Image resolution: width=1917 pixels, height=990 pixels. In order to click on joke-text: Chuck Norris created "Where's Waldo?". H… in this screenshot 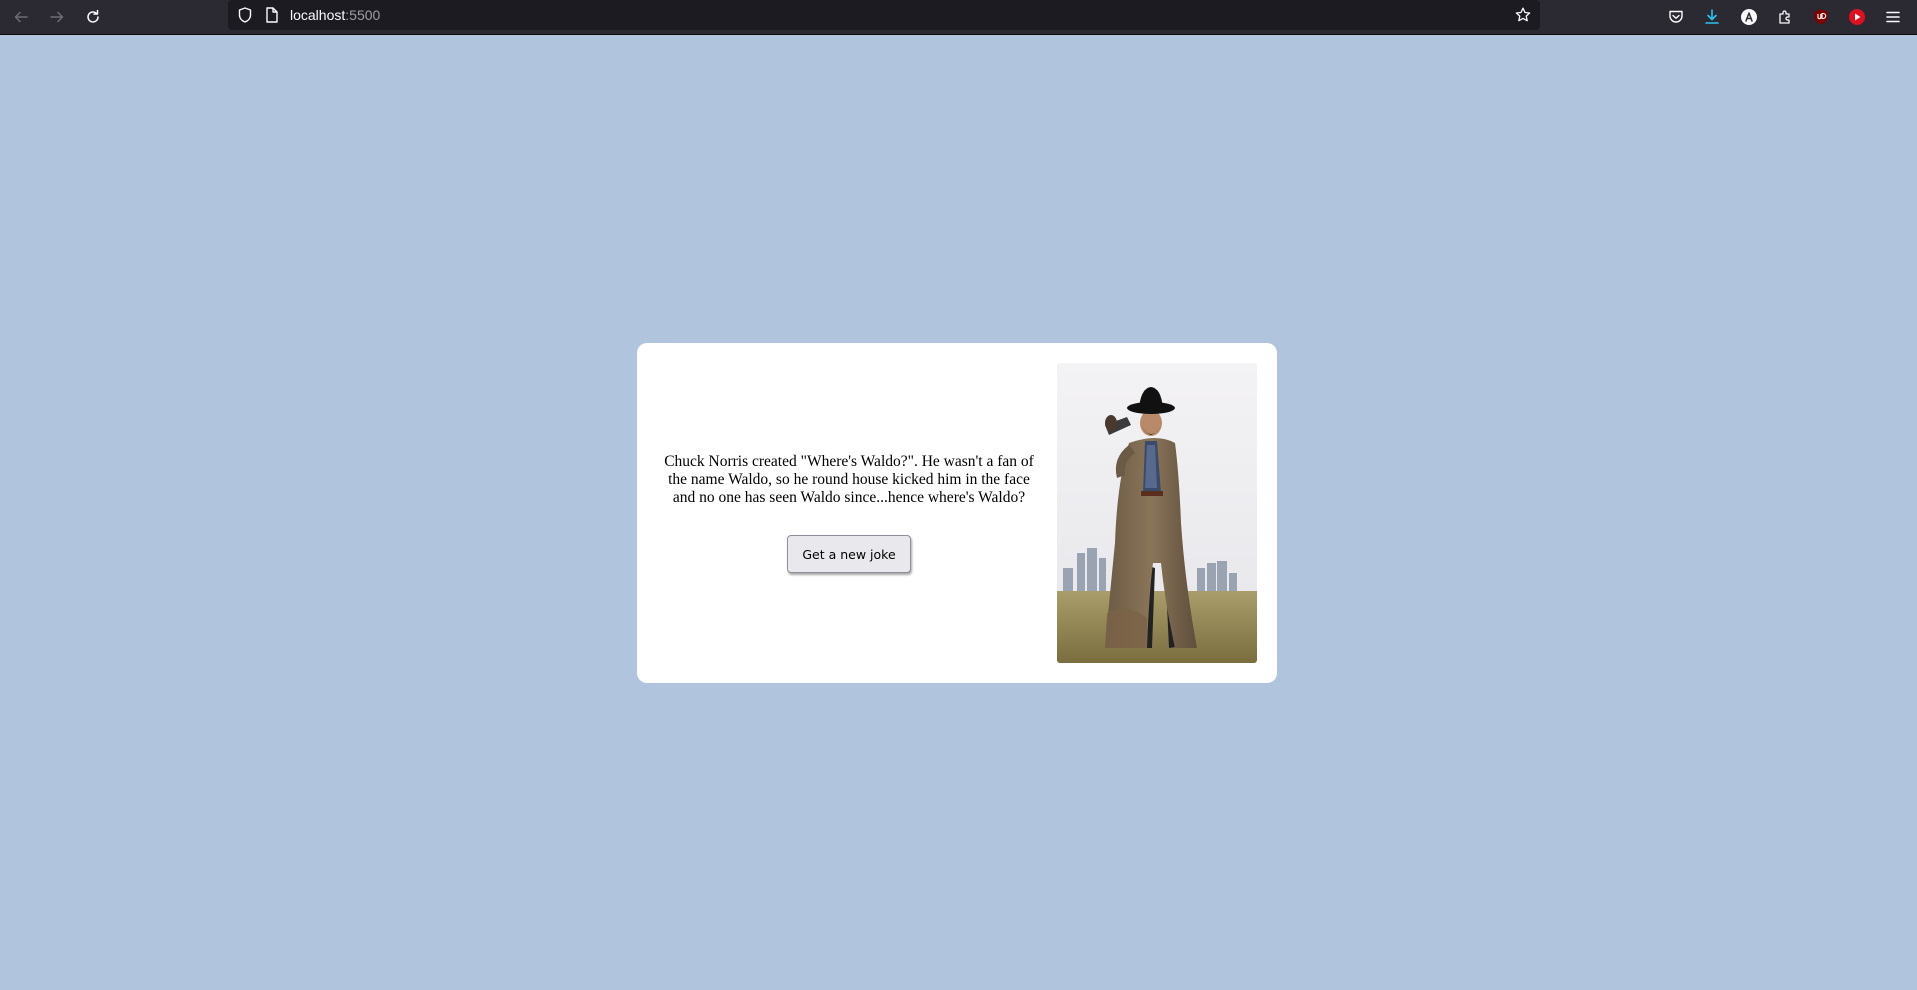, I will do `click(849, 479)`.